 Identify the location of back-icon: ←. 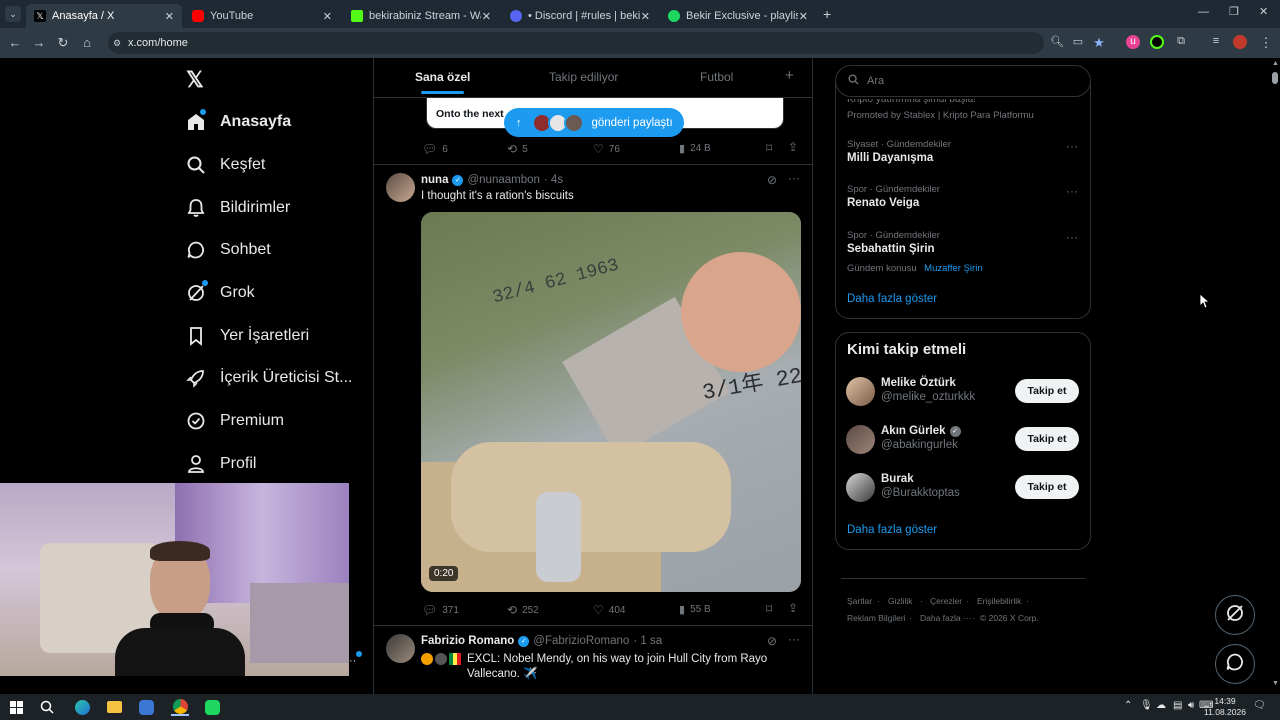
(15, 42).